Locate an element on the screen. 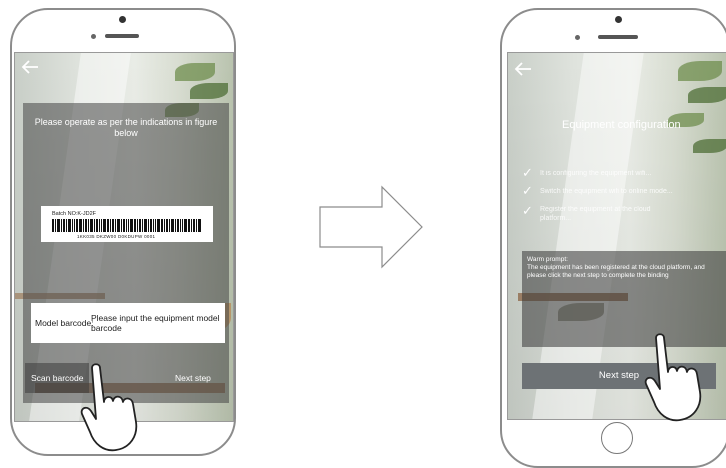 The image size is (726, 468). barcode-image is located at coordinates (126, 225).